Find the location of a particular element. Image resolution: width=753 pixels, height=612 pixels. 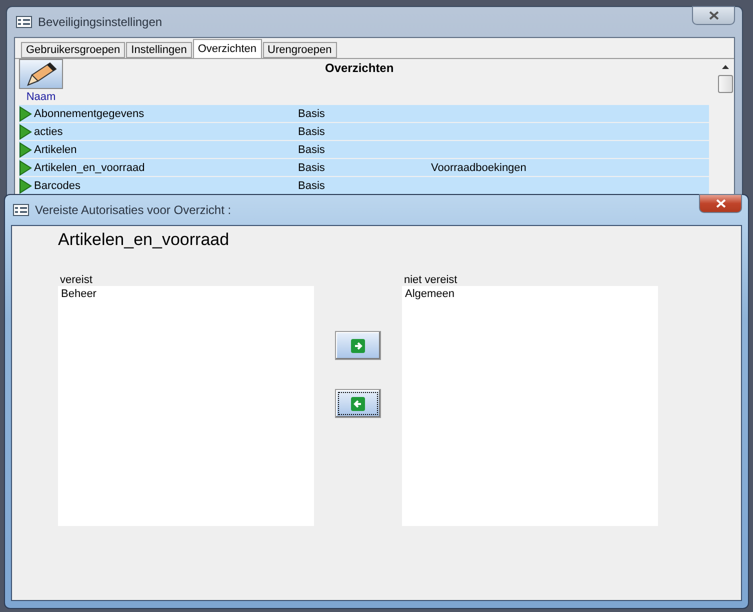

move-left-button is located at coordinates (358, 403).